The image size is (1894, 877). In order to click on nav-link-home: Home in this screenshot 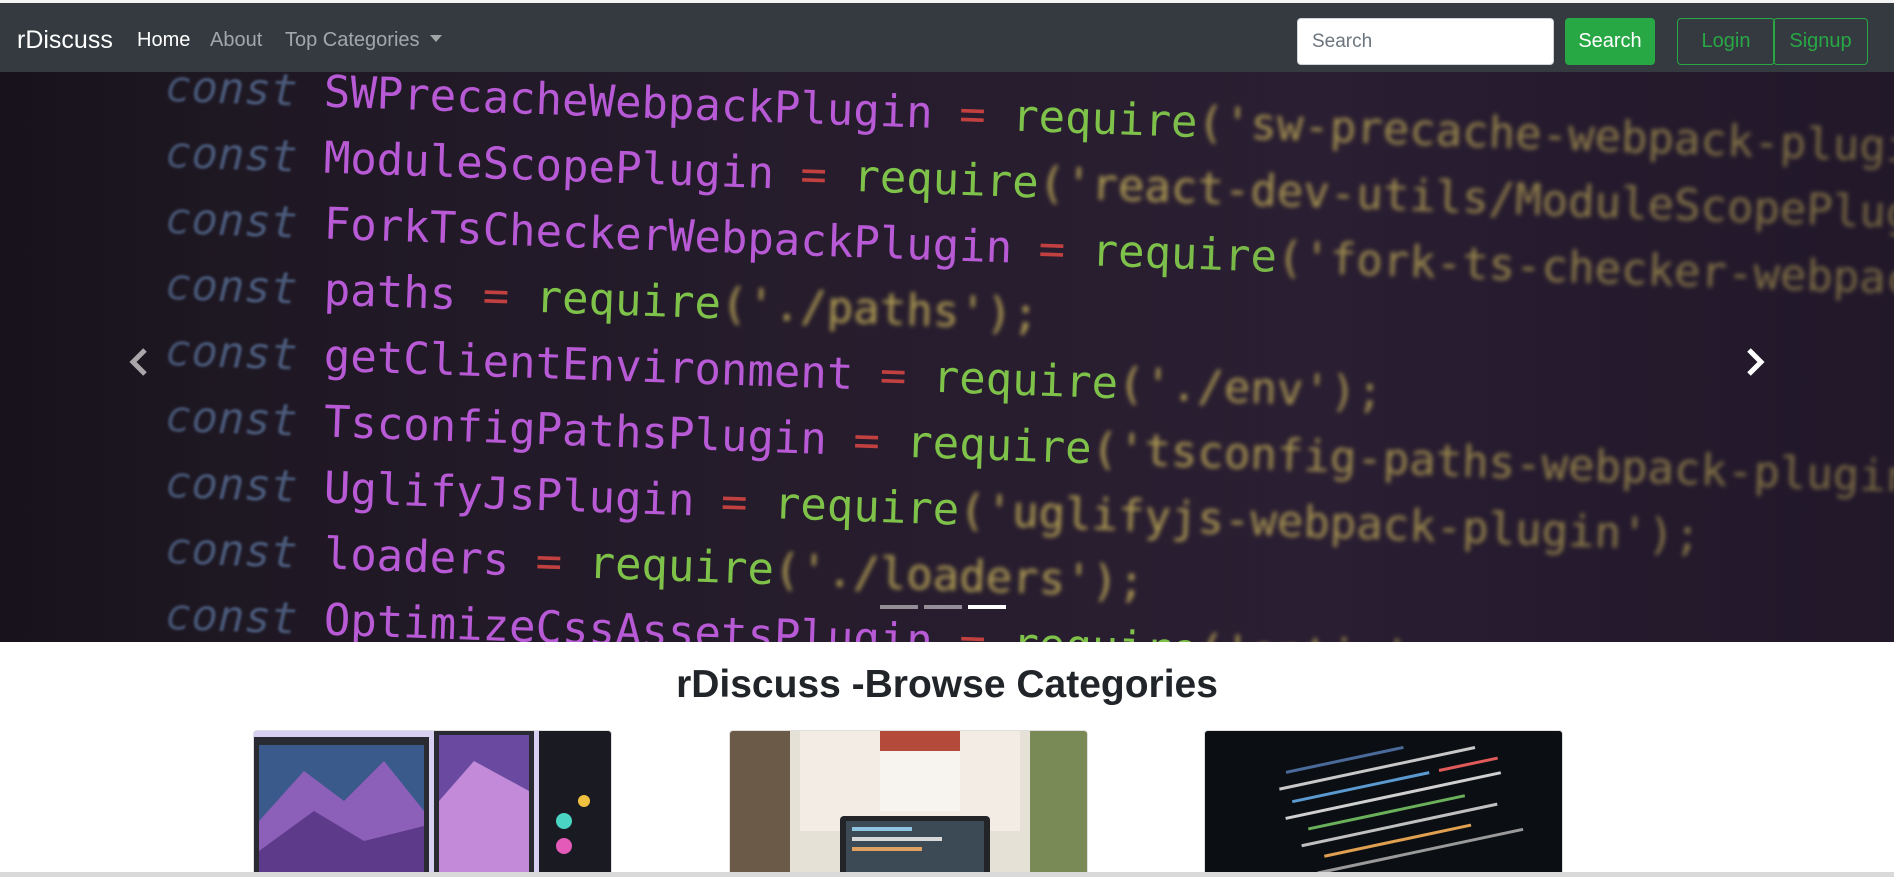, I will do `click(163, 40)`.